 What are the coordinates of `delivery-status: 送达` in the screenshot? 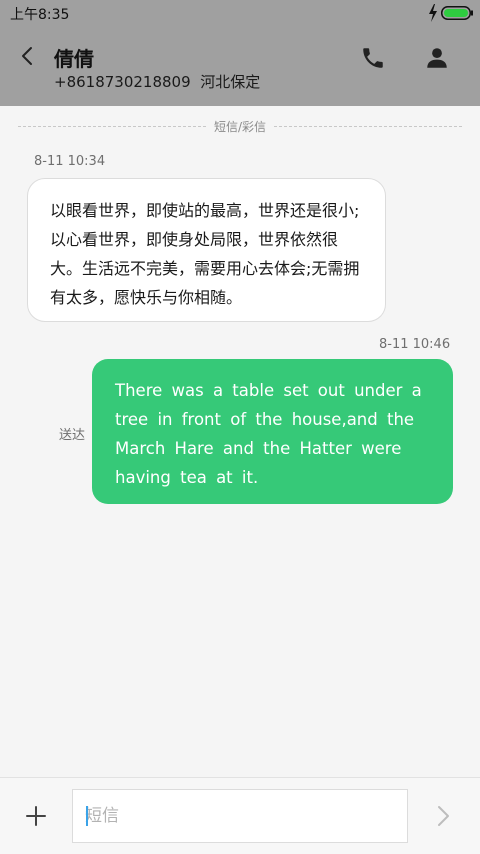 It's located at (72, 435).